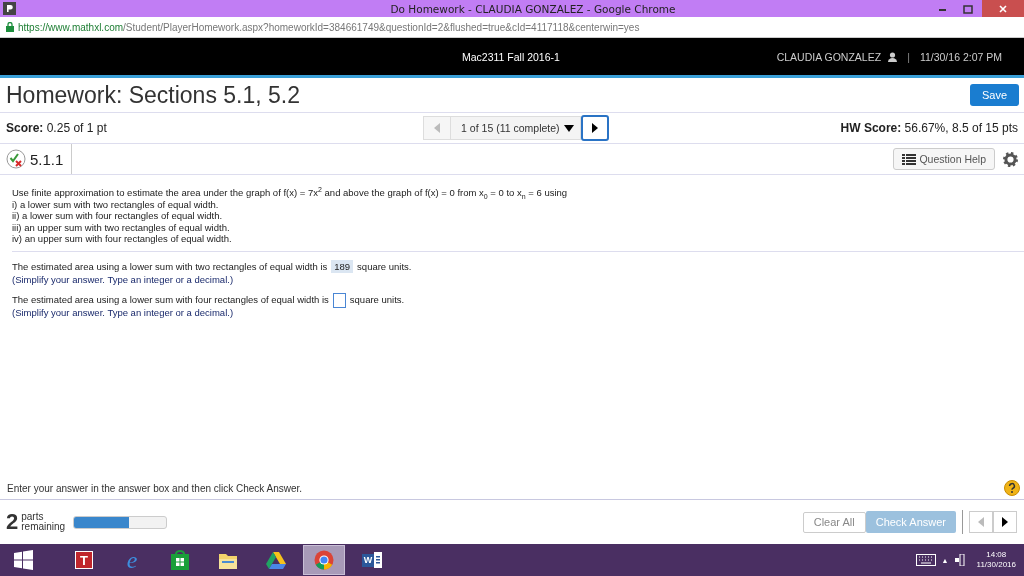  What do you see at coordinates (568, 128) in the screenshot?
I see `caret-icon` at bounding box center [568, 128].